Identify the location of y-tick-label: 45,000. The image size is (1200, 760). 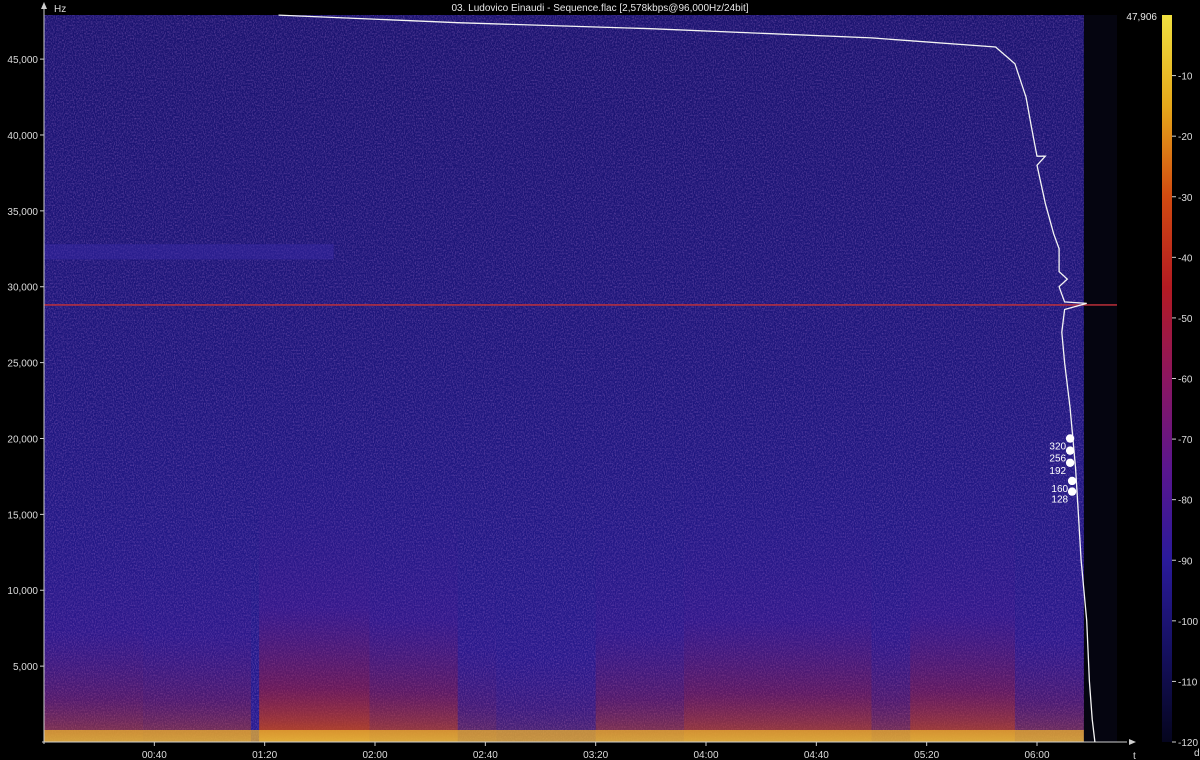
(22, 60).